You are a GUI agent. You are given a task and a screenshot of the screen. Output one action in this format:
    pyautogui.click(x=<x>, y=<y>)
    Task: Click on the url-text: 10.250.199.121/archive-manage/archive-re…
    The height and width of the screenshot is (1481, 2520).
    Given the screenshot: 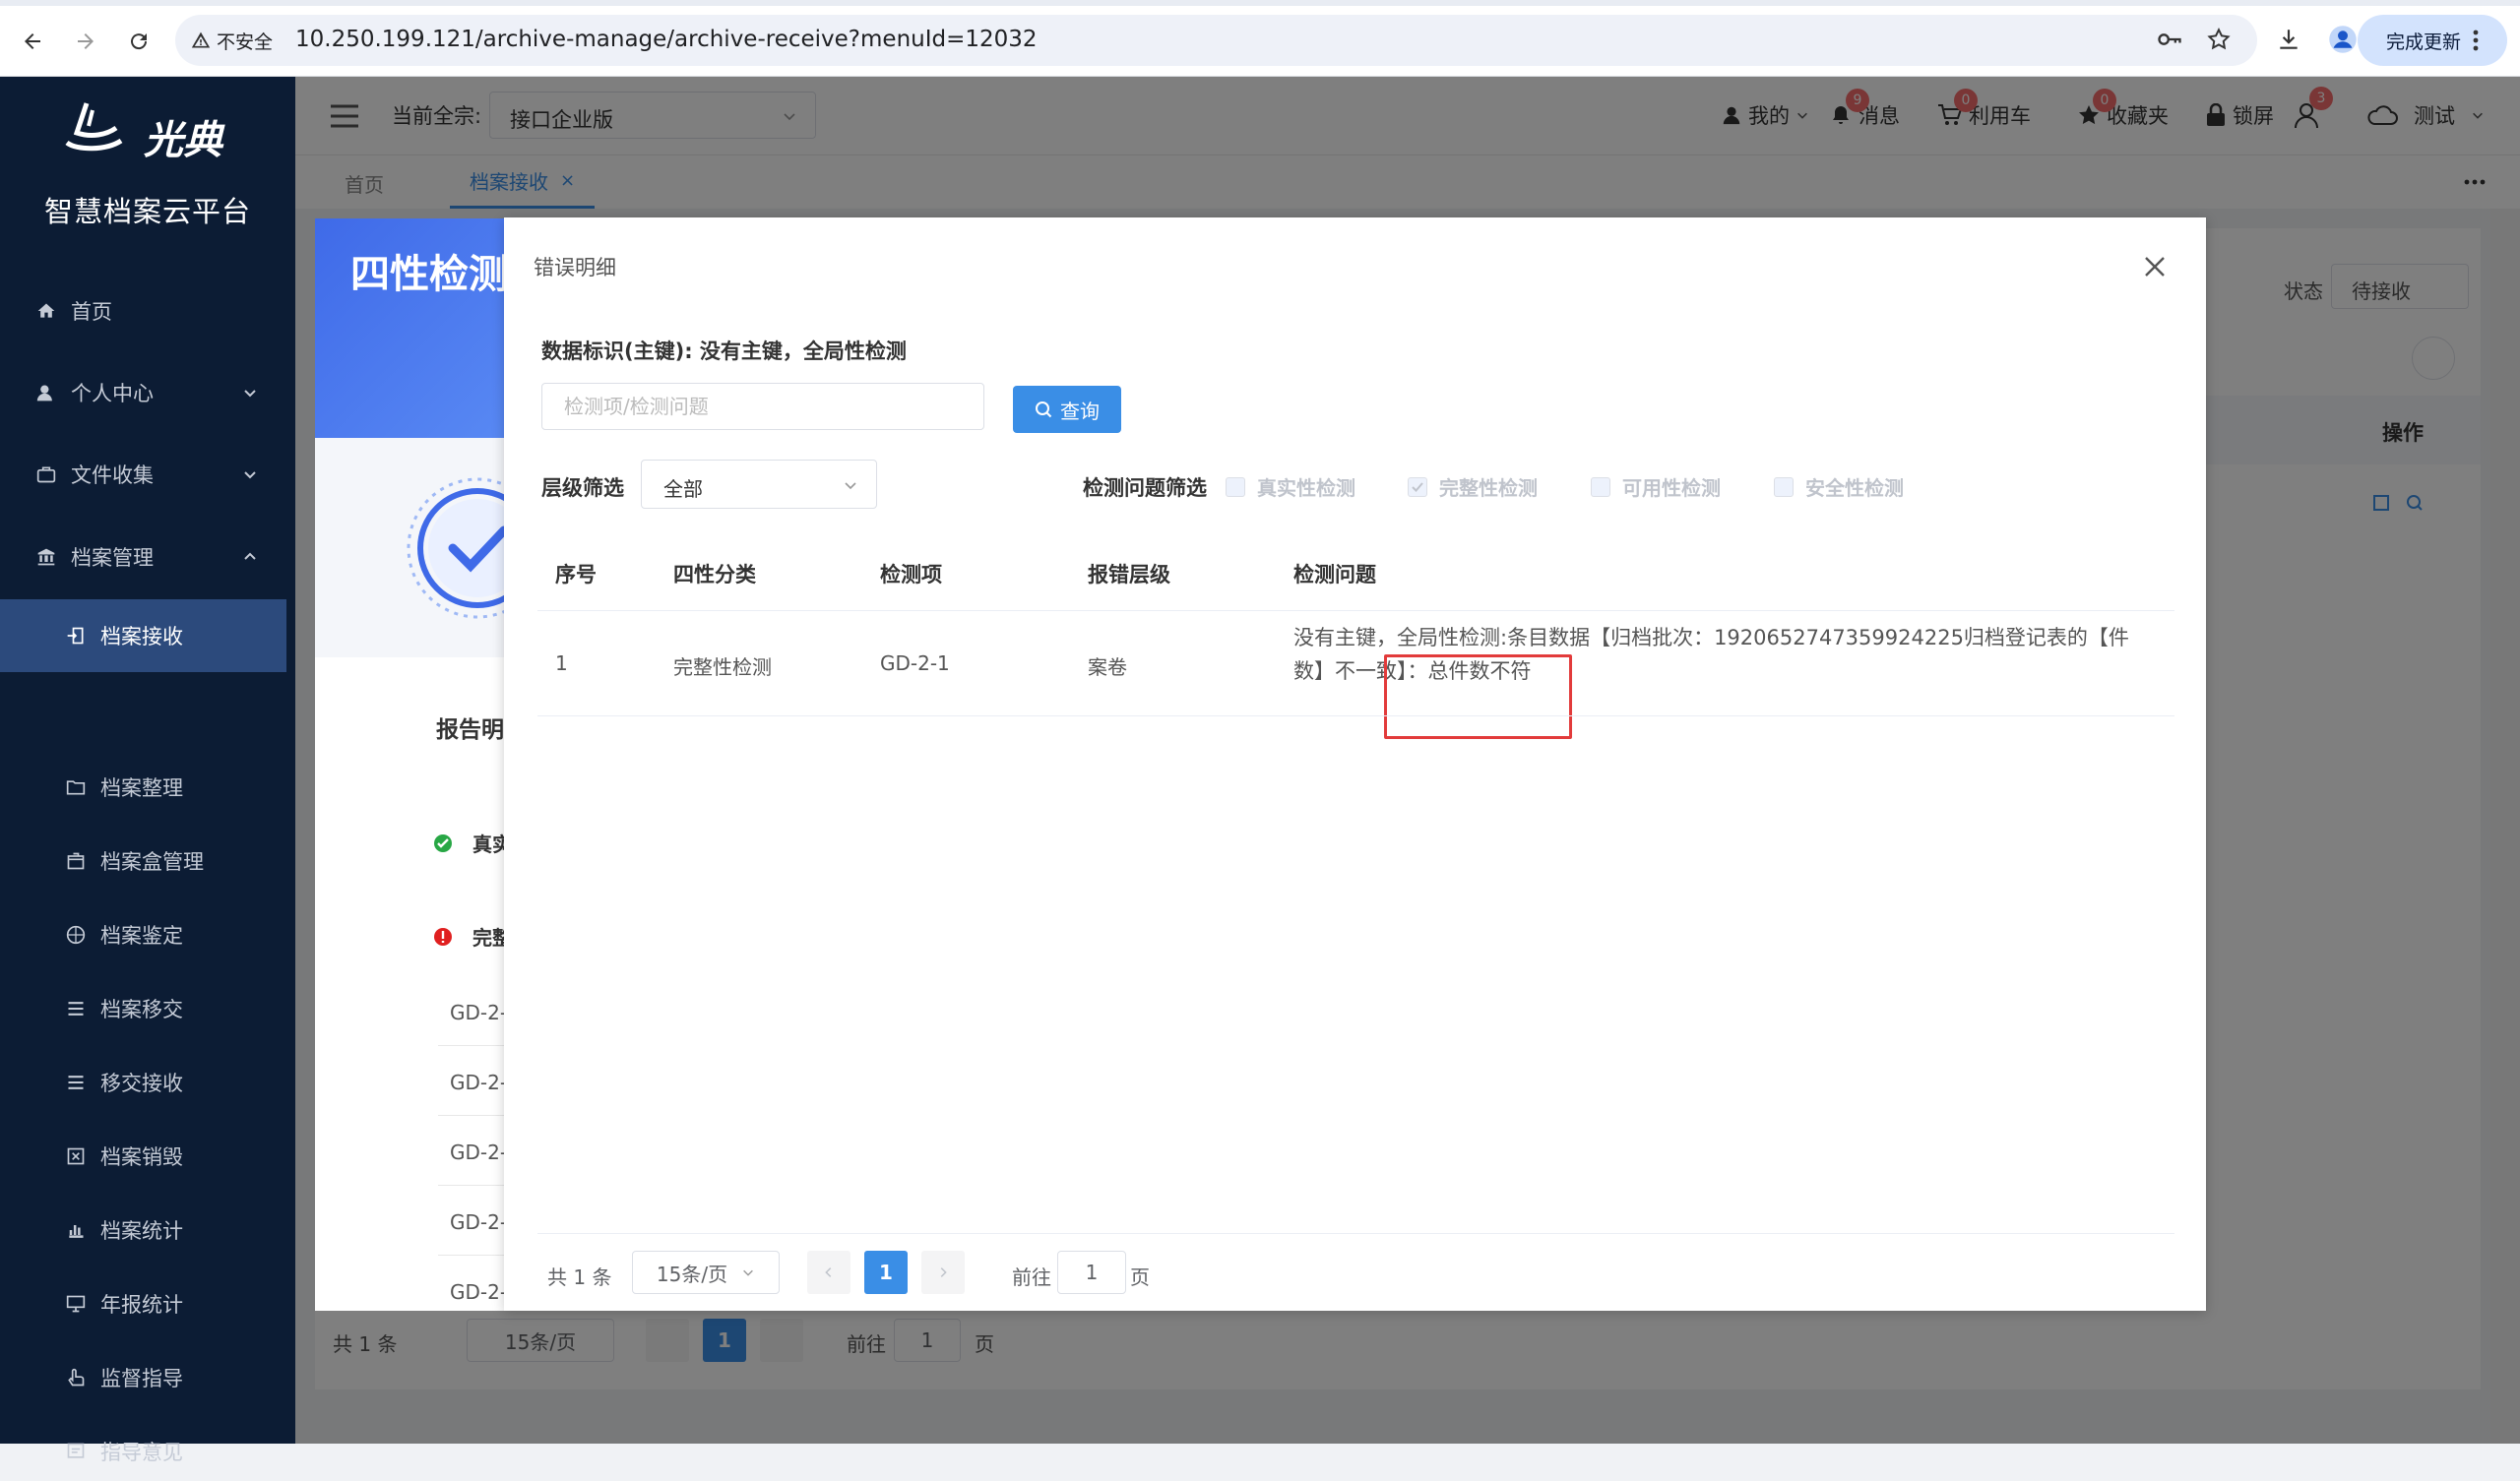 What is the action you would take?
    pyautogui.click(x=666, y=39)
    